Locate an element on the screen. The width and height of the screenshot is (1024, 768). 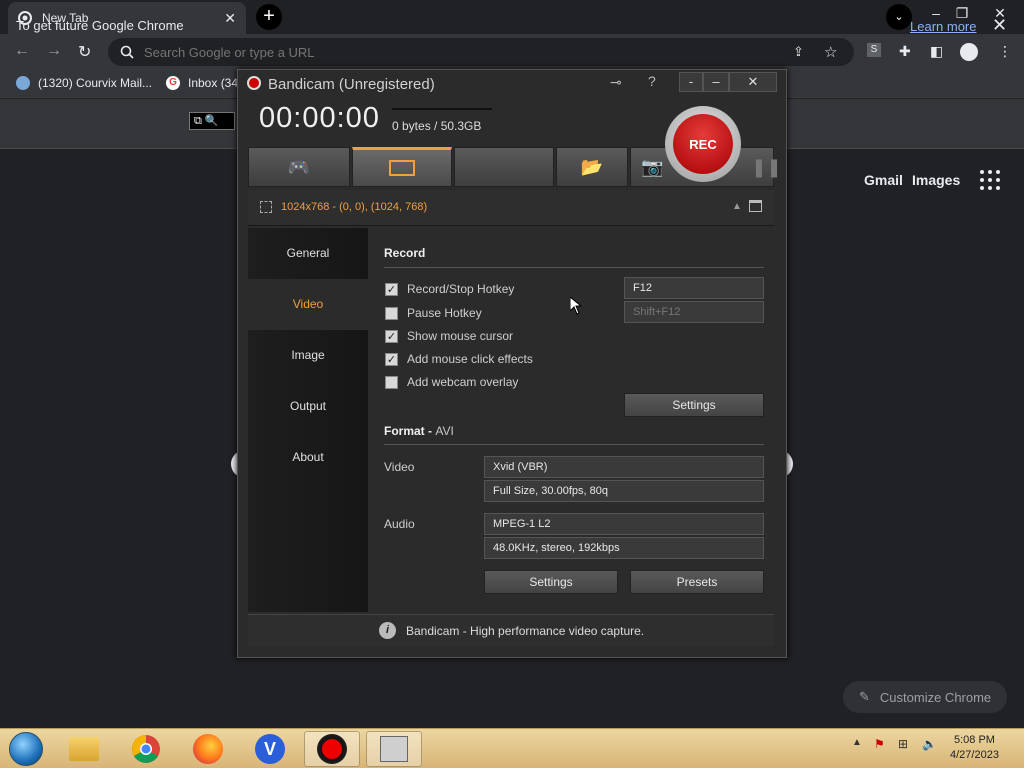
pencil-icon: ✎ is located at coordinates (864, 696).